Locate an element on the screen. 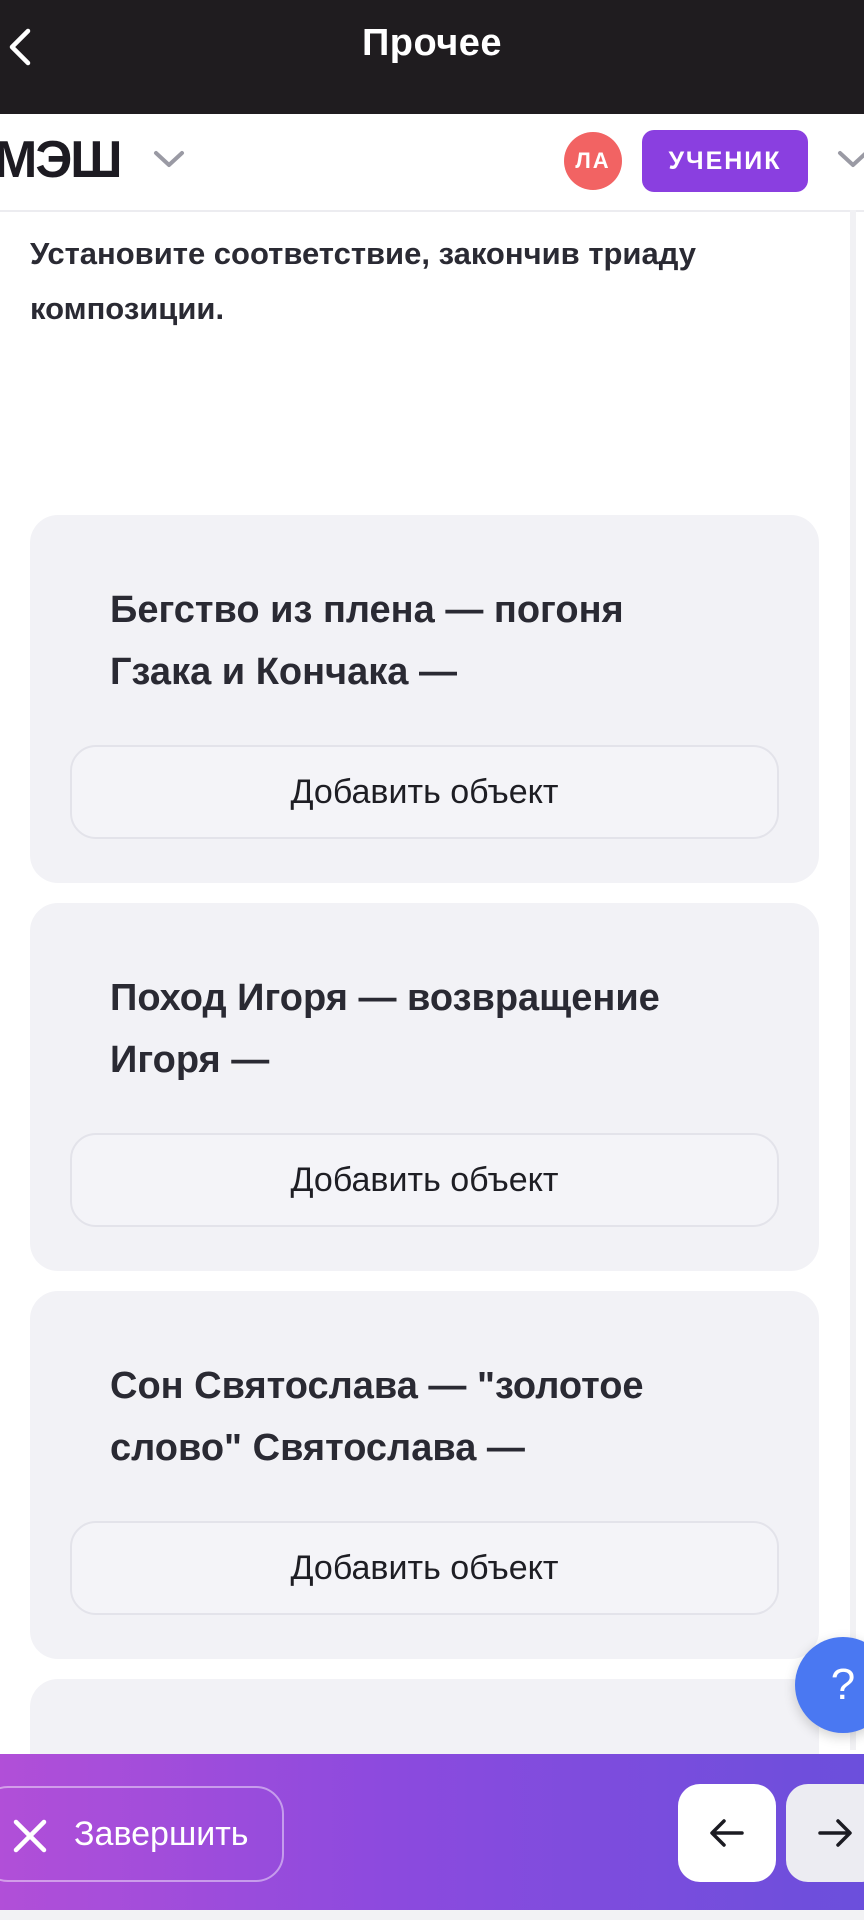 This screenshot has height=1920, width=864. arrow-right-icon is located at coordinates (835, 1833).